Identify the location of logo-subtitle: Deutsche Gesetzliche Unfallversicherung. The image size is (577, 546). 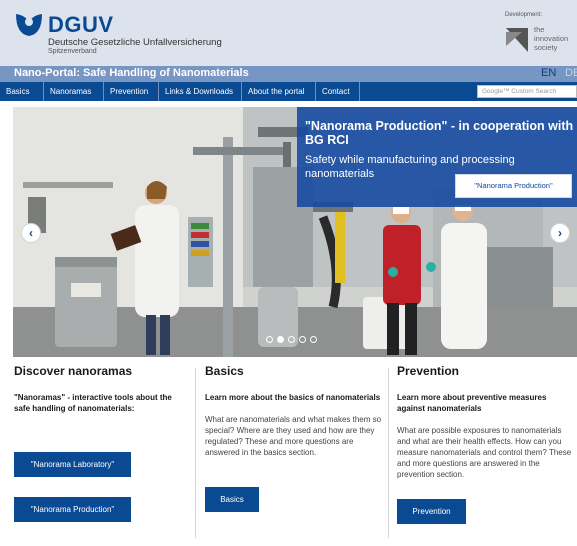
(135, 42).